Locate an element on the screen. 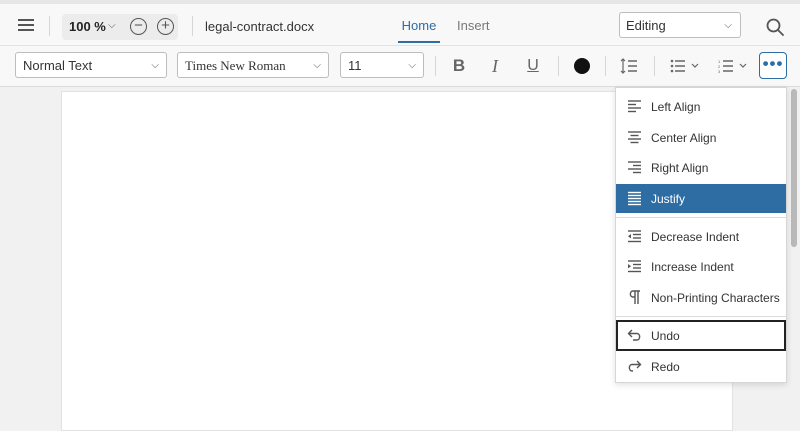  font-family-select: Times New Roman ⌵ is located at coordinates (253, 65).